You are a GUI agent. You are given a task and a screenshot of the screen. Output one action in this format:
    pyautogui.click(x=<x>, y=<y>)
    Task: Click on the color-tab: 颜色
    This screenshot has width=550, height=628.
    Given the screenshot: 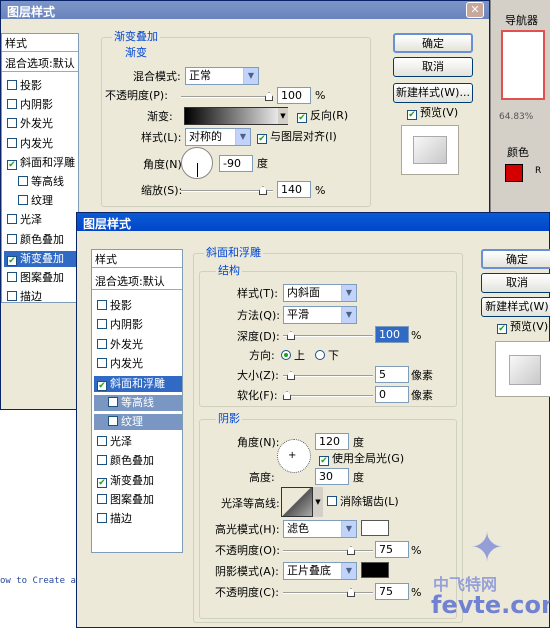 What is the action you would take?
    pyautogui.click(x=518, y=152)
    